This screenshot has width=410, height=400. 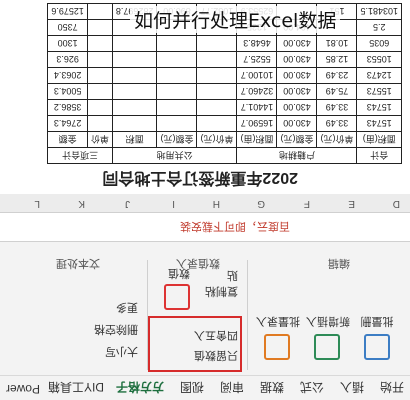 What do you see at coordinates (352, 387) in the screenshot?
I see `tab-insert: 插入` at bounding box center [352, 387].